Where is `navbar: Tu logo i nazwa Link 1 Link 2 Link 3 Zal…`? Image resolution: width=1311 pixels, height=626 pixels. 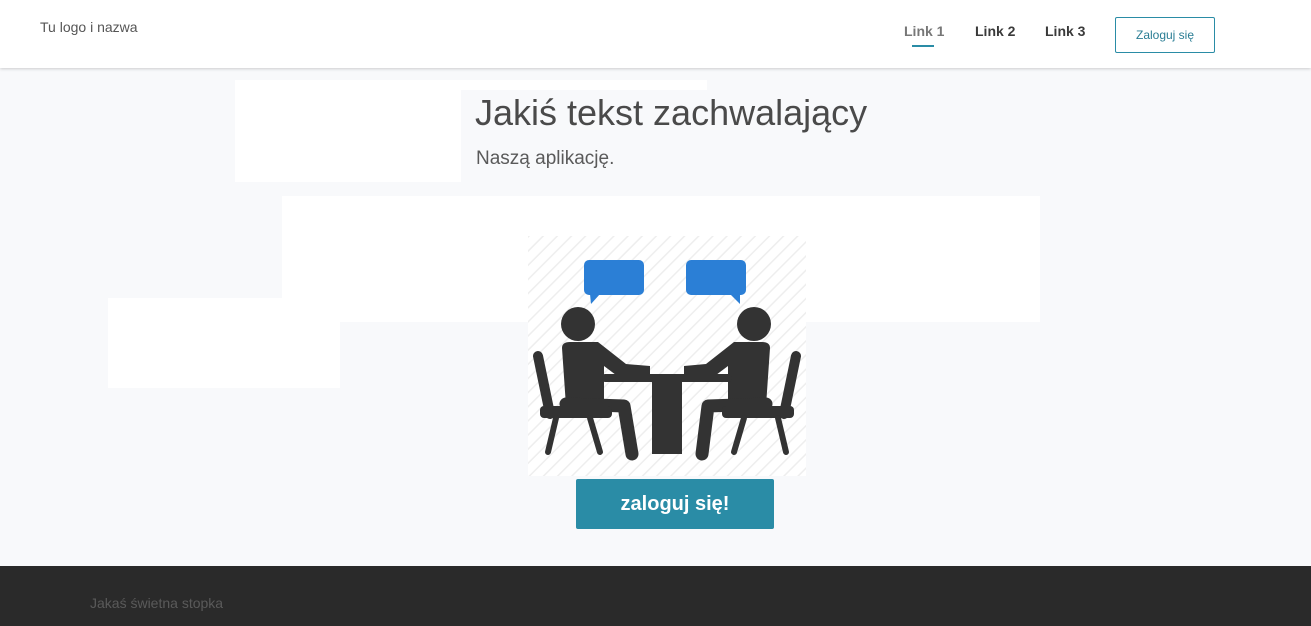 navbar: Tu logo i nazwa Link 1 Link 2 Link 3 Zal… is located at coordinates (655, 34).